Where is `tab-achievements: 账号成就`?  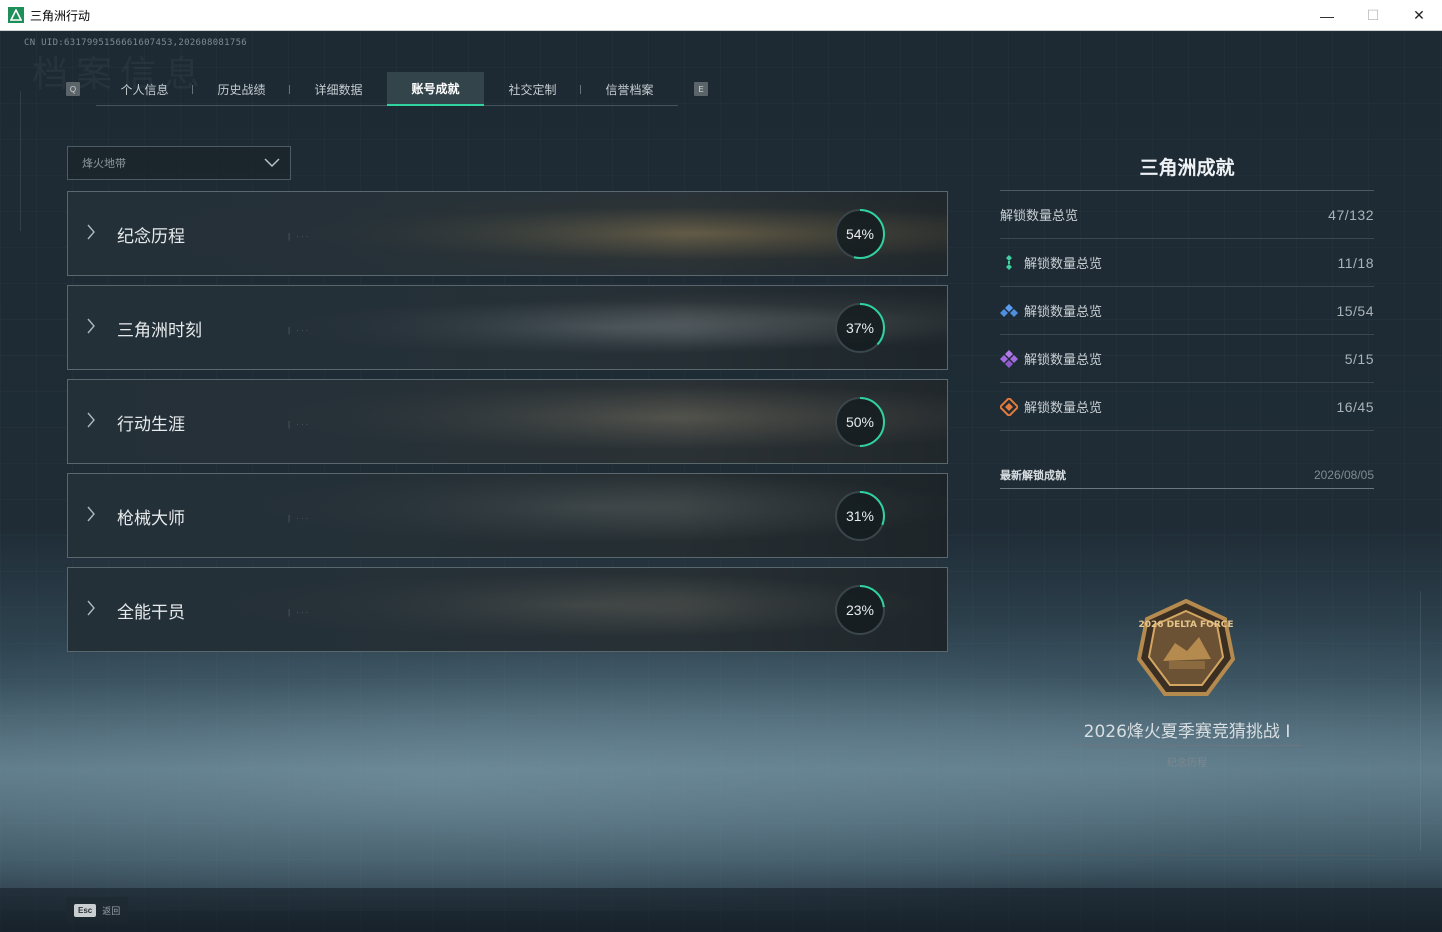 tab-achievements: 账号成就 is located at coordinates (435, 89).